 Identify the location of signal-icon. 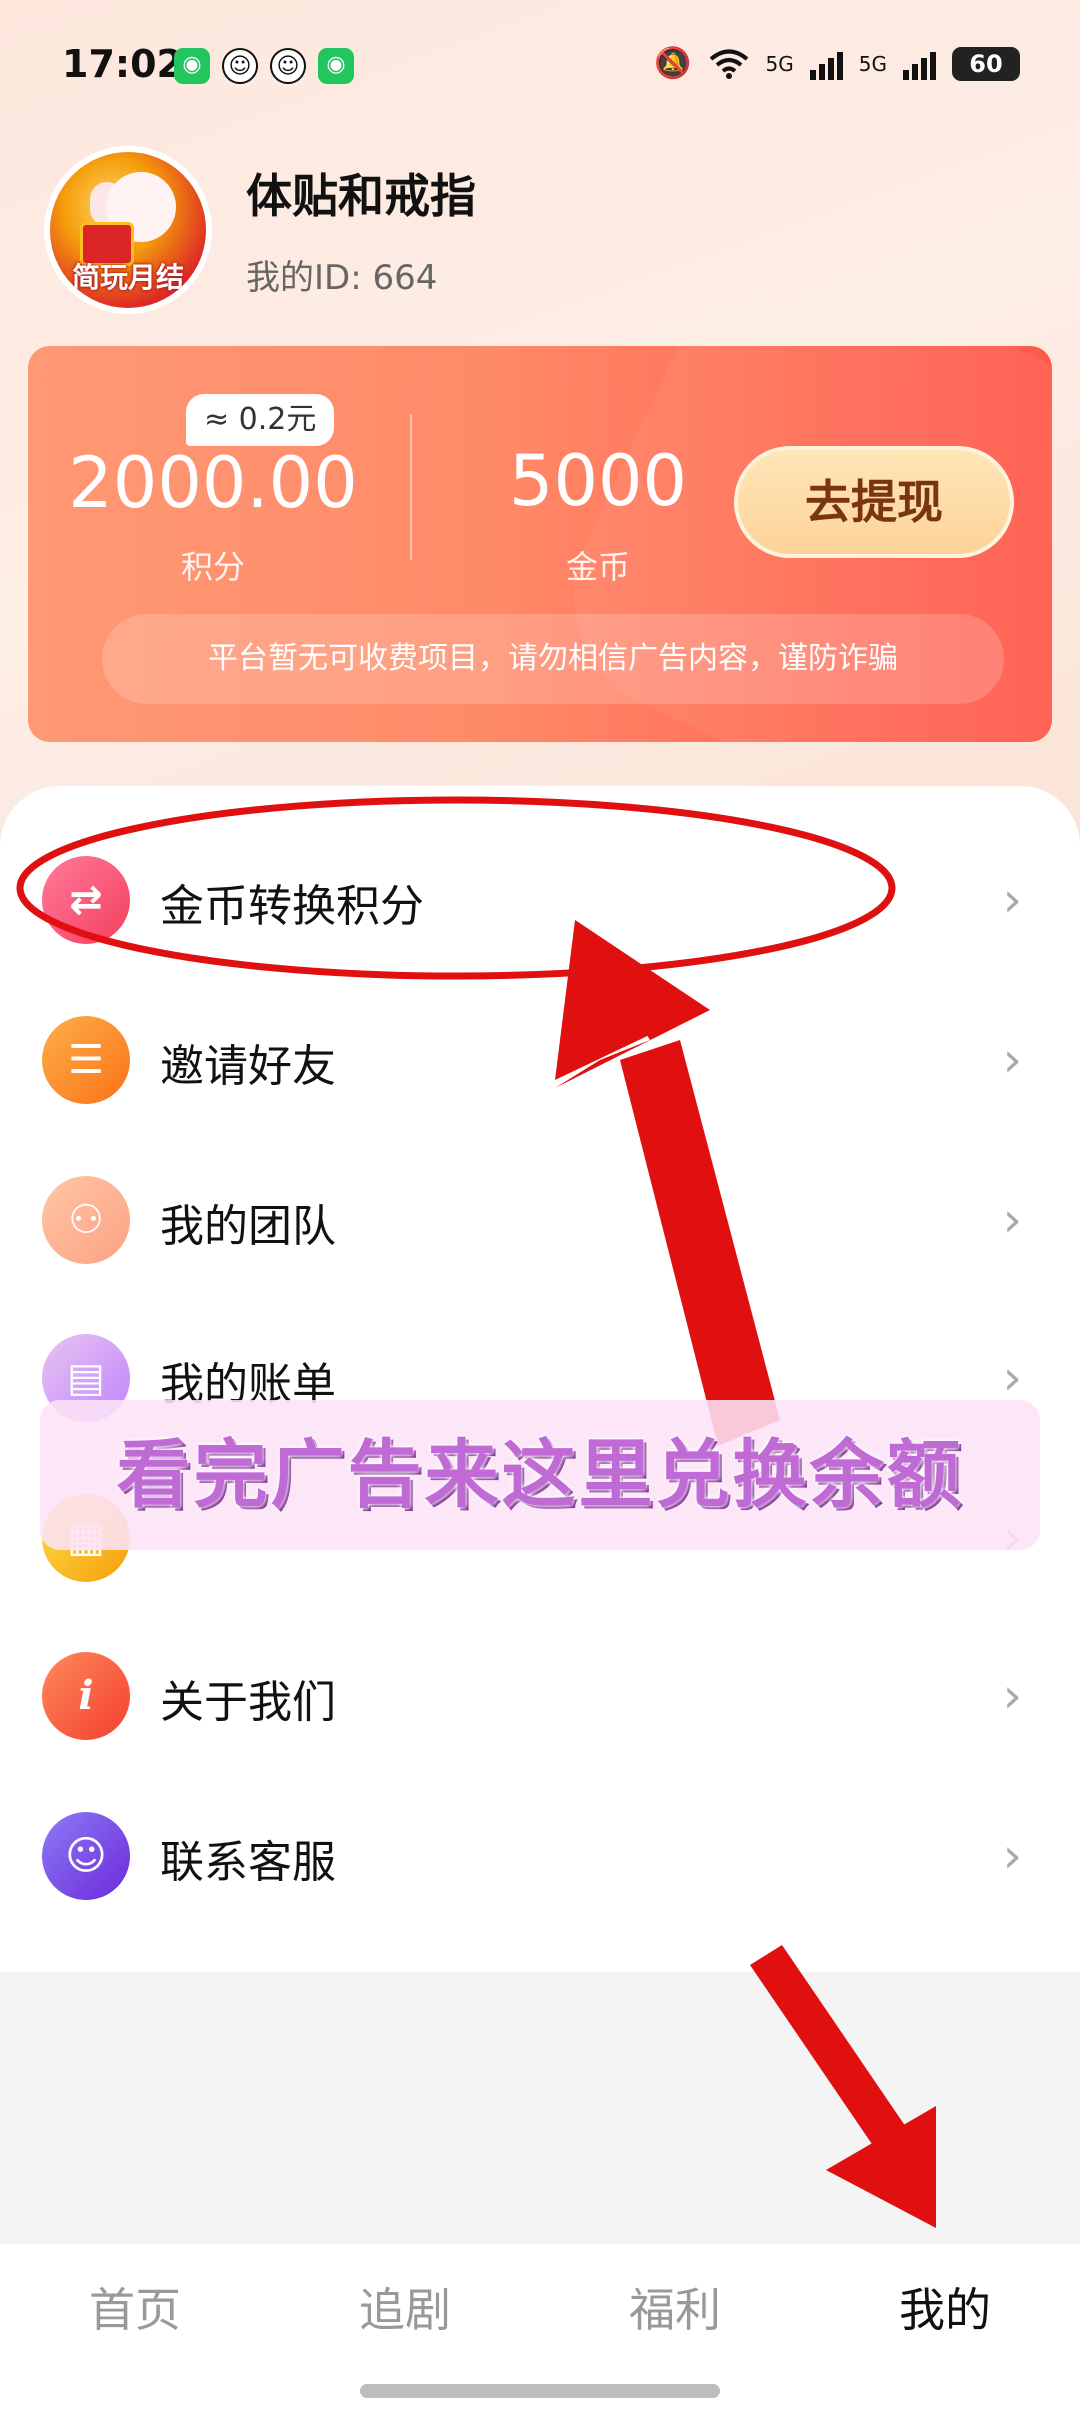
(826, 64).